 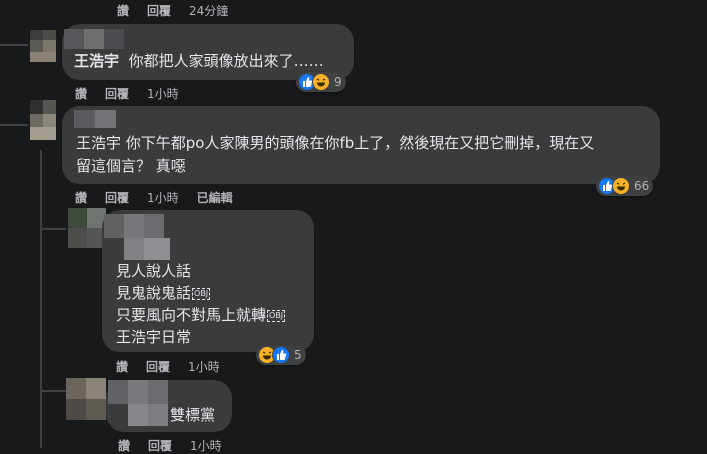 I want to click on comment-text: 雙標黨, so click(x=193, y=415).